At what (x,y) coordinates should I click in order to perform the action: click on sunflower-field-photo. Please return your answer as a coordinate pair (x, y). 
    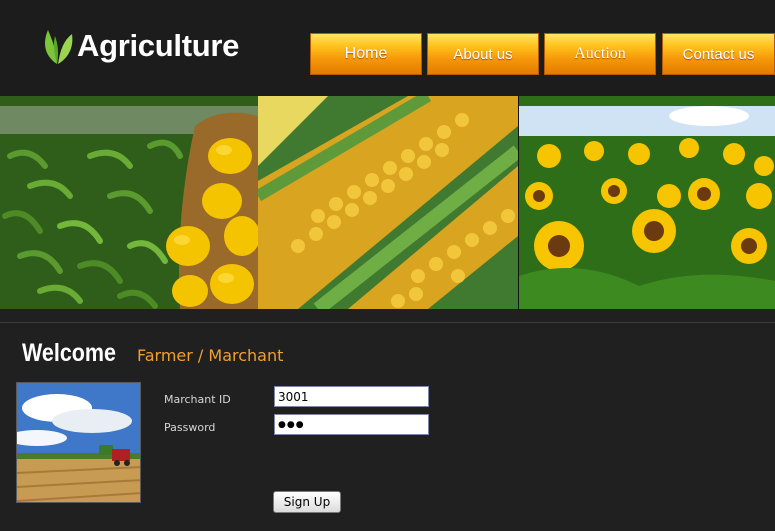
    Looking at the image, I should click on (647, 202).